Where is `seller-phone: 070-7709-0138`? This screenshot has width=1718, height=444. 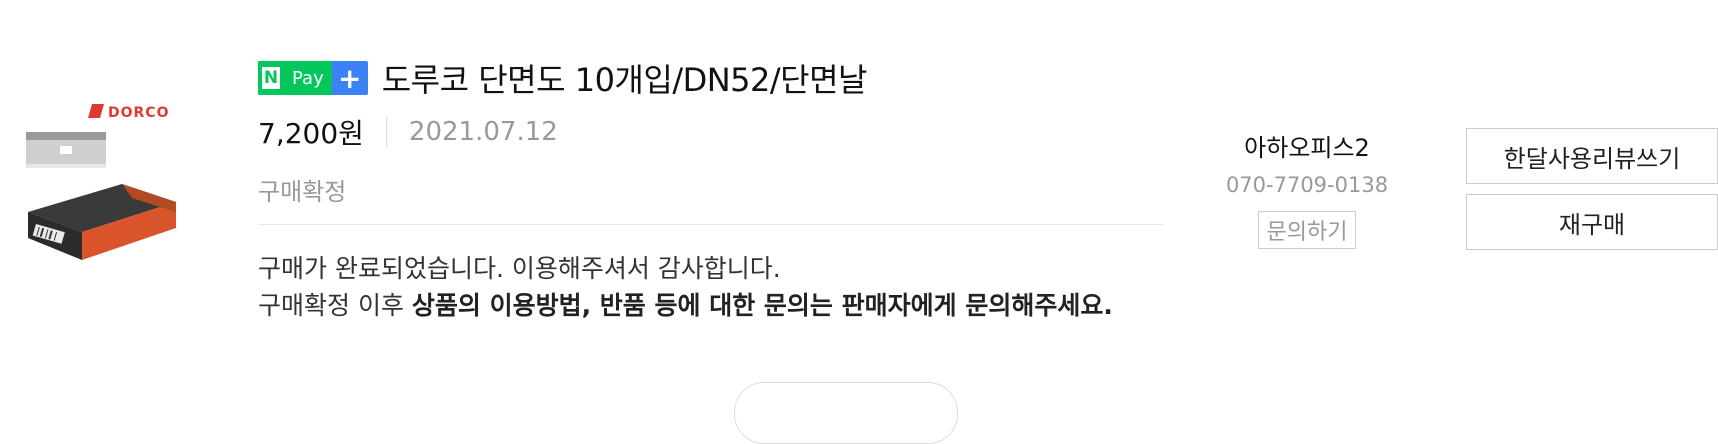
seller-phone: 070-7709-0138 is located at coordinates (1307, 185).